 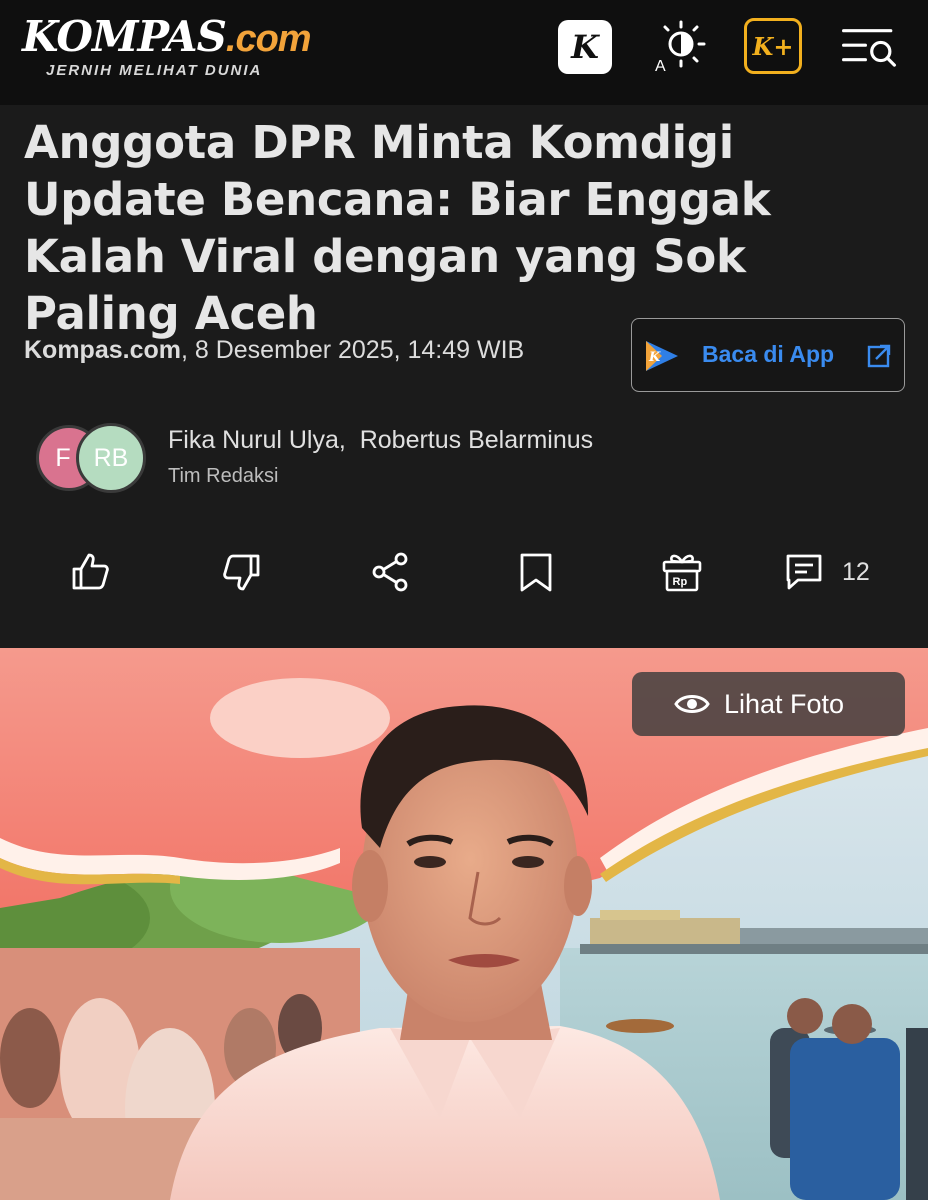 I want to click on k-icon-label: K, so click(x=585, y=47).